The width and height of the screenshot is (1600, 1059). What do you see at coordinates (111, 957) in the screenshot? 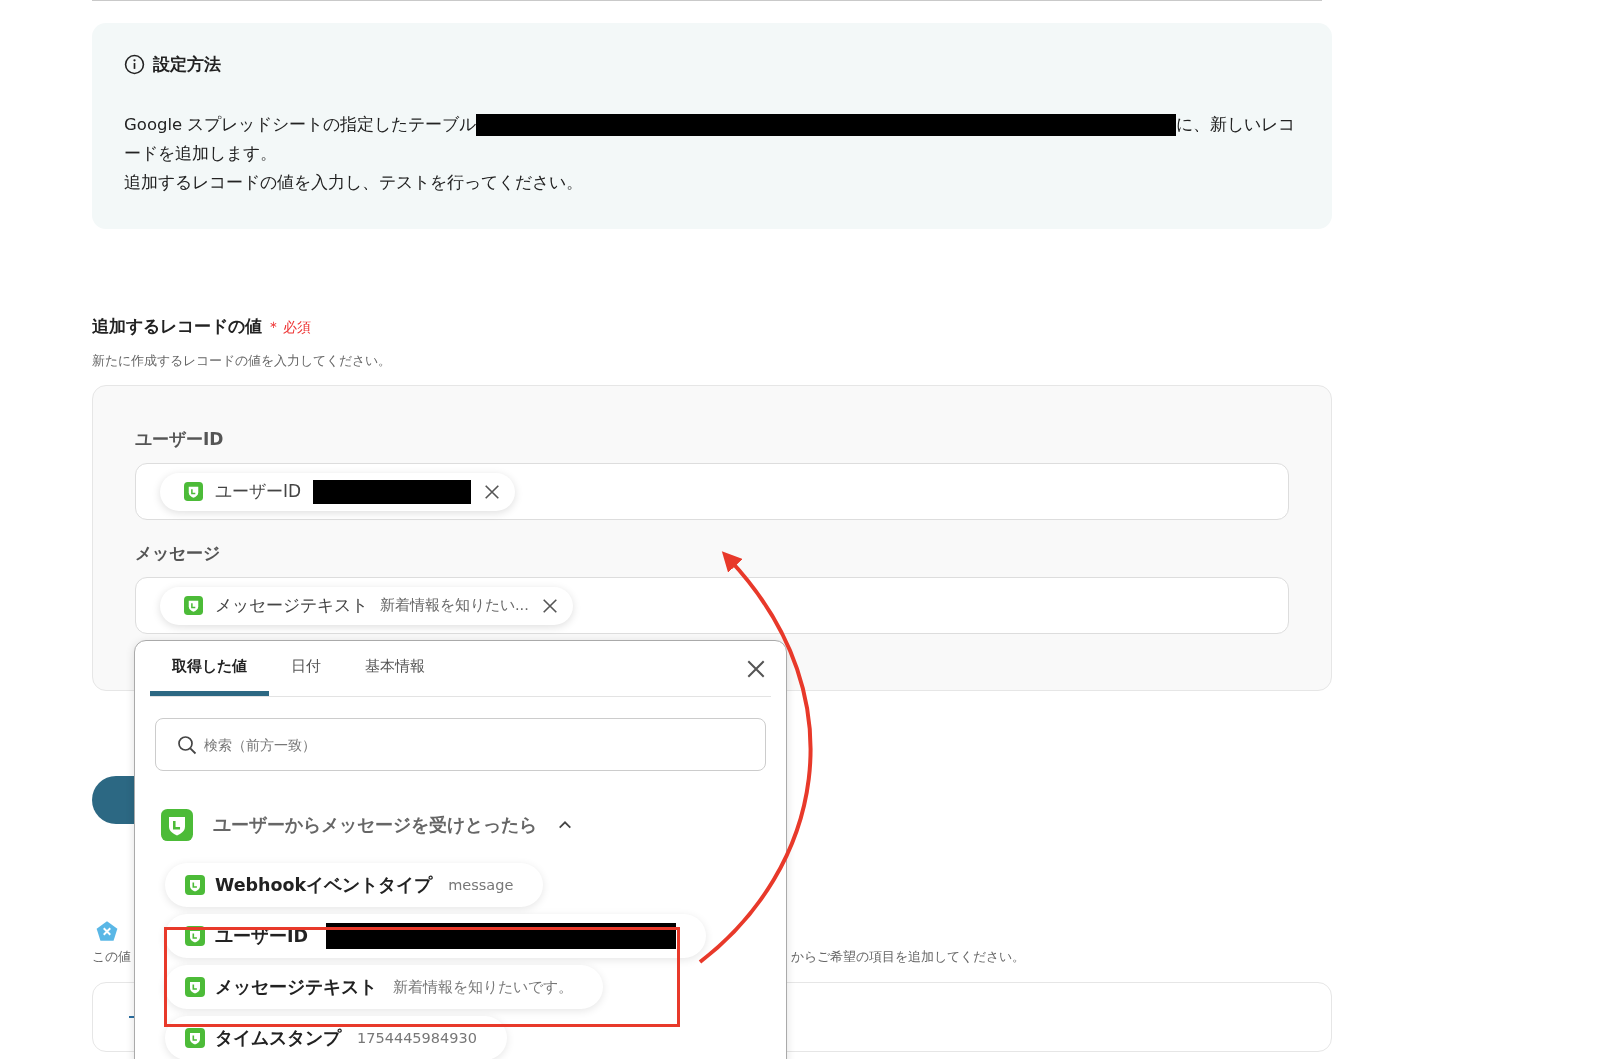
I see `section-description: この値` at bounding box center [111, 957].